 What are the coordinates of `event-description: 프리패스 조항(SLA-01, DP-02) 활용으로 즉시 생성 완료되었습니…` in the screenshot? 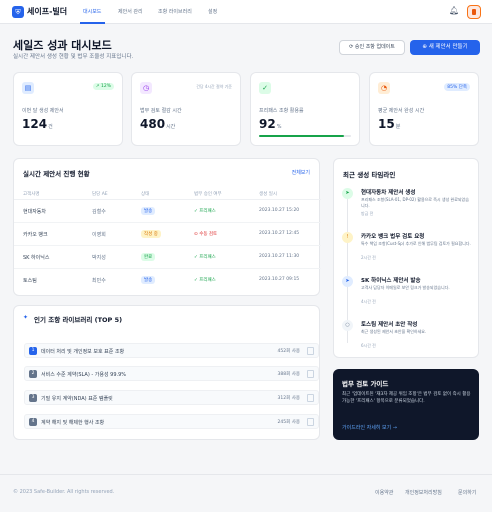 It's located at (415, 202).